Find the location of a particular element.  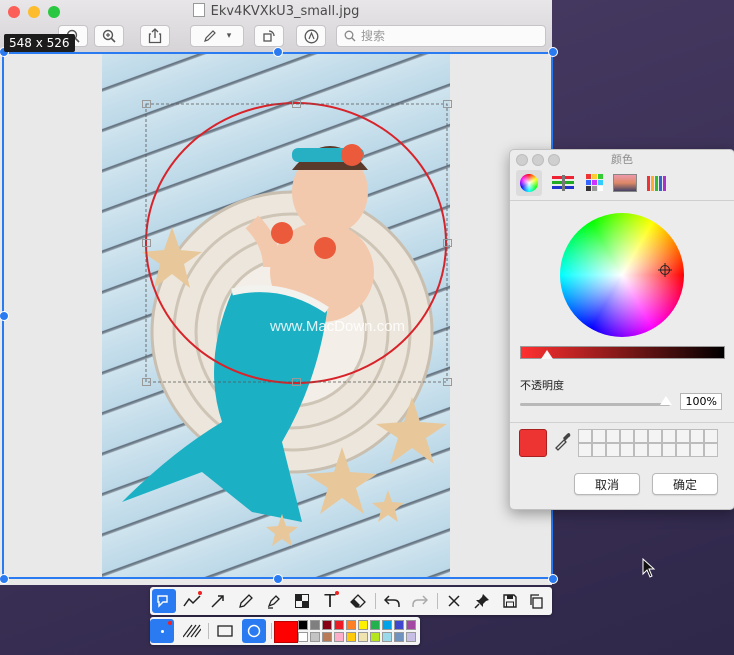

opacity-slider is located at coordinates (595, 404).